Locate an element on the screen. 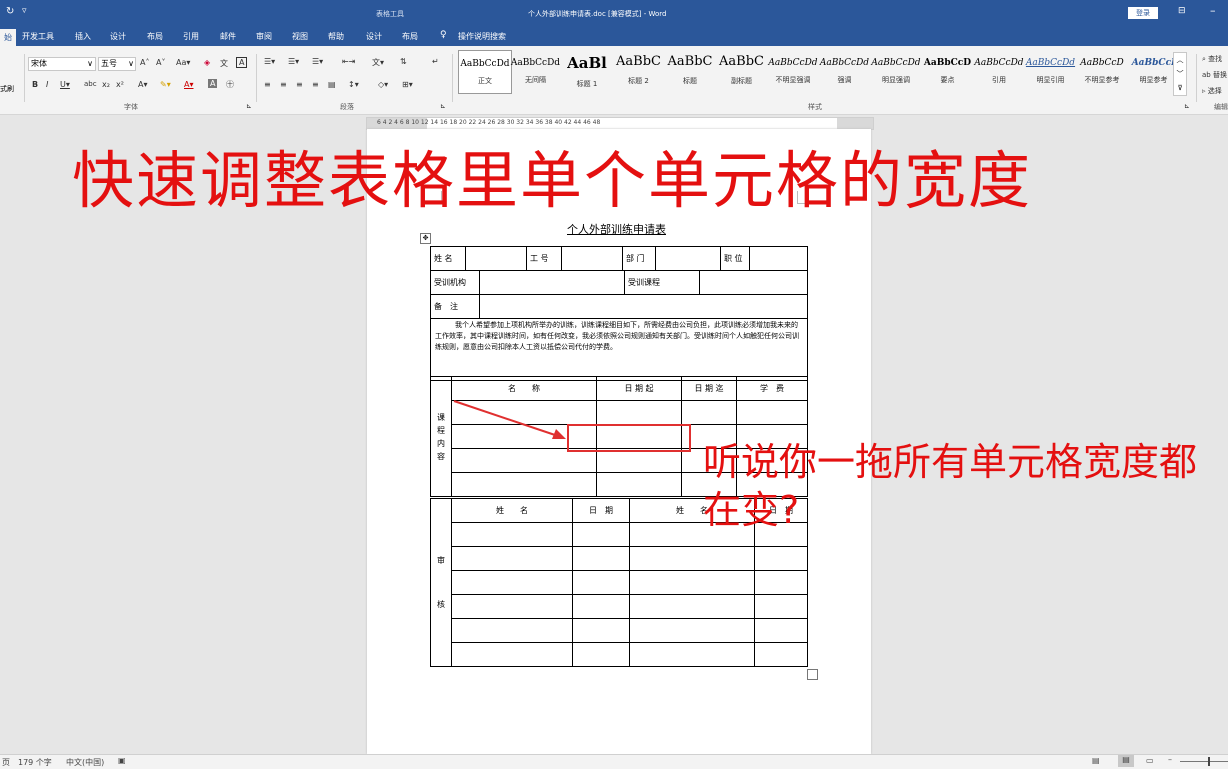  zoom-out-icon: – is located at coordinates (1170, 759).